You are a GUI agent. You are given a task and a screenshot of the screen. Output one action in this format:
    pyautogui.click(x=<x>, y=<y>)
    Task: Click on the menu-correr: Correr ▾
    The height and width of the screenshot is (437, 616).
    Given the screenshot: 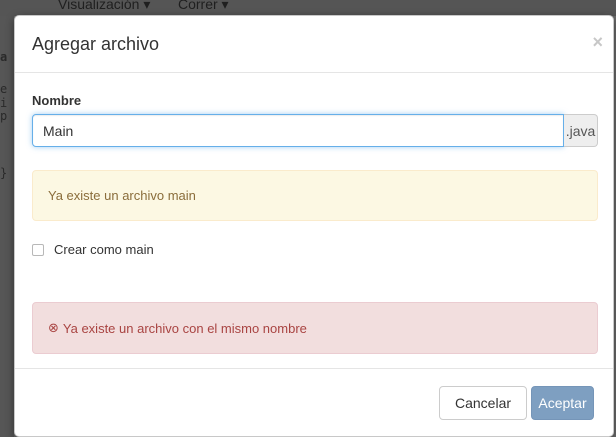 What is the action you would take?
    pyautogui.click(x=203, y=6)
    